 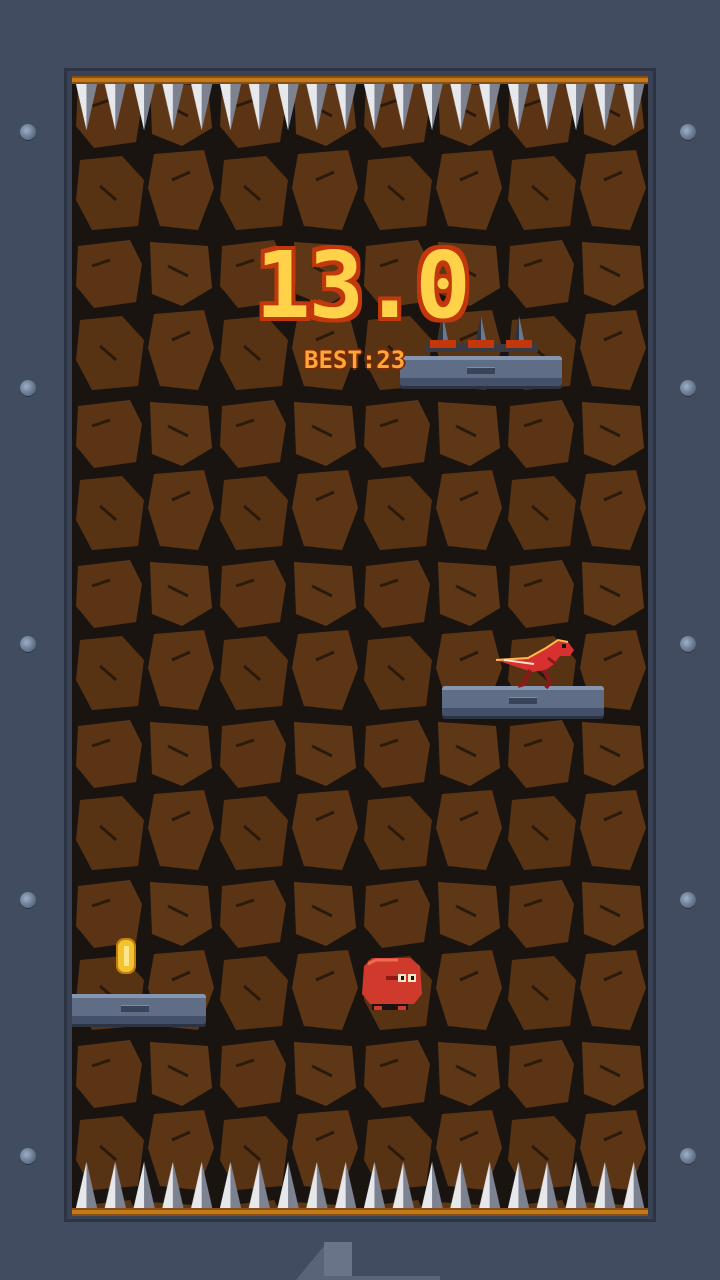 What do you see at coordinates (534, 664) in the screenshot?
I see `red-raptor-enemy` at bounding box center [534, 664].